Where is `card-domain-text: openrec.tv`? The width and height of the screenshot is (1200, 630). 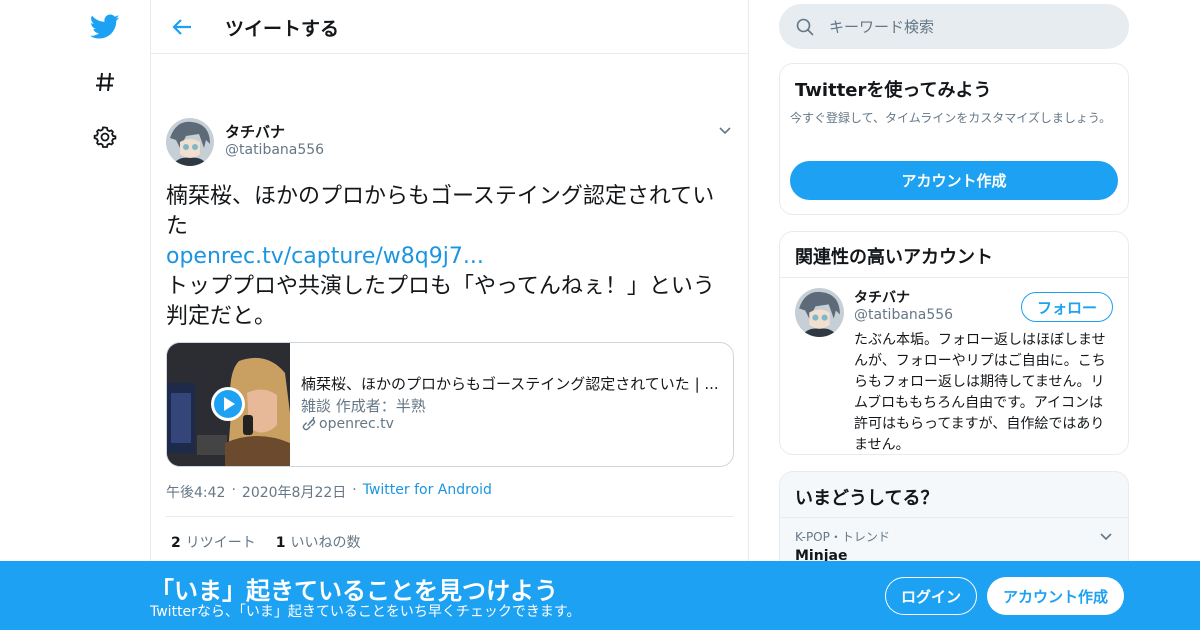
card-domain-text: openrec.tv is located at coordinates (356, 424).